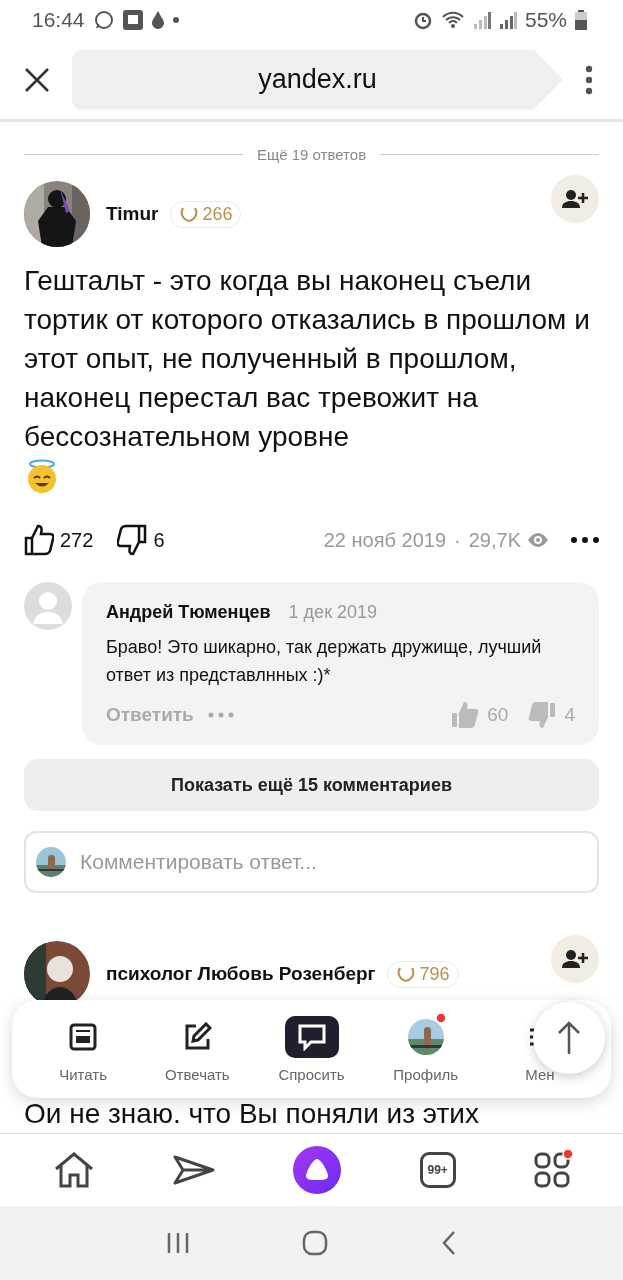 This screenshot has height=1280, width=623. I want to click on nav-item: Спросить, so click(311, 1049).